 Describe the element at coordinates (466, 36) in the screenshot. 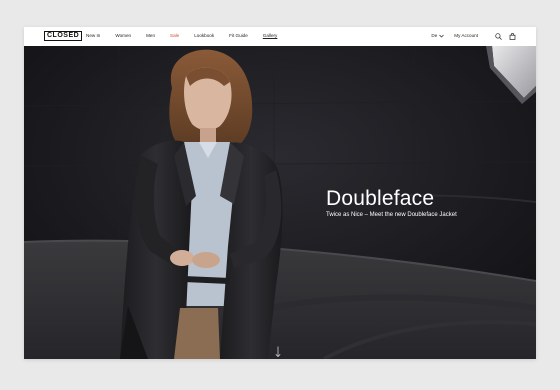

I see `my-account-link: My Account` at that location.